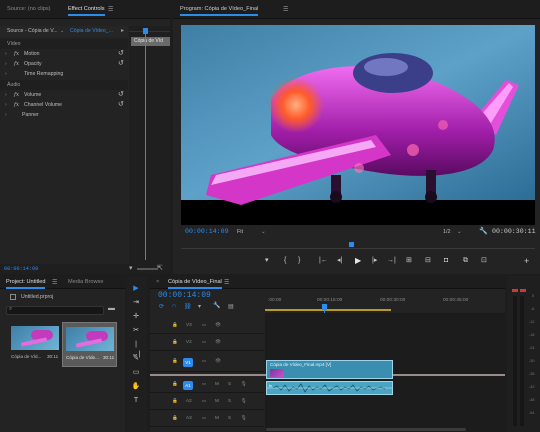 This screenshot has height=432, width=540. Describe the element at coordinates (64, 64) in the screenshot. I see `property-row-opacity: › fx Opacity ↺` at that location.